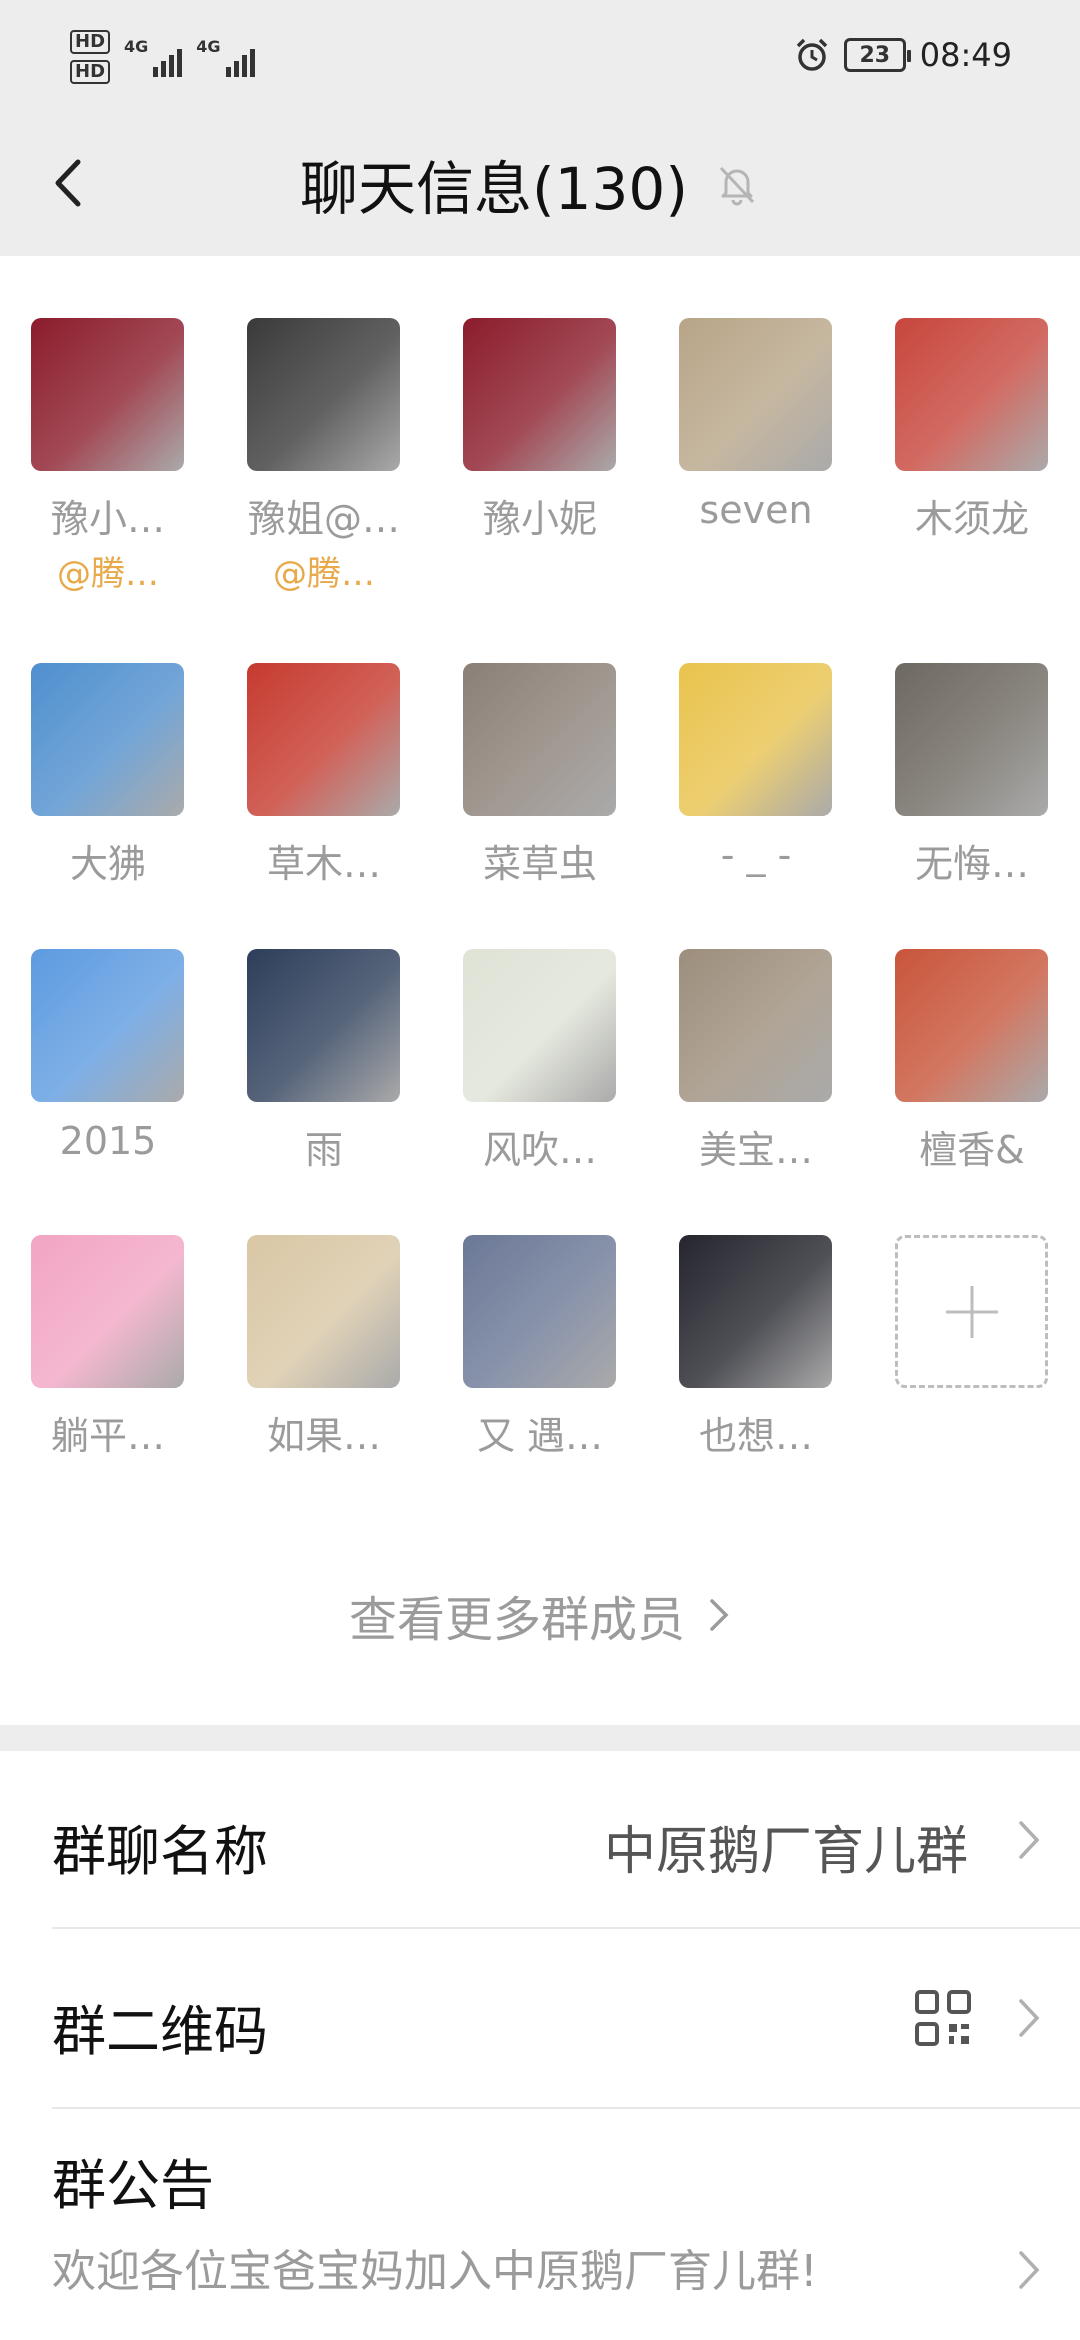 The width and height of the screenshot is (1080, 2340). What do you see at coordinates (435, 2271) in the screenshot?
I see `group-notice-text: 欢迎各位宝爸宝妈加入中原鹅厂育儿群!` at bounding box center [435, 2271].